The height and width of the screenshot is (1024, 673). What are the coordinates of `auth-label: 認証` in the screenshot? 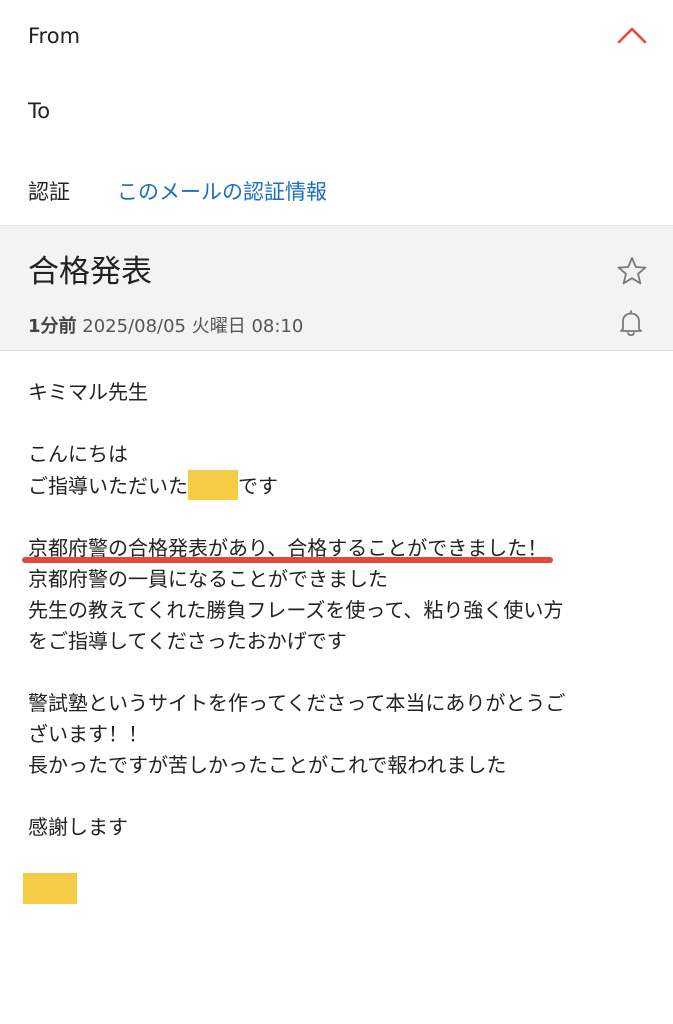 It's located at (49, 192).